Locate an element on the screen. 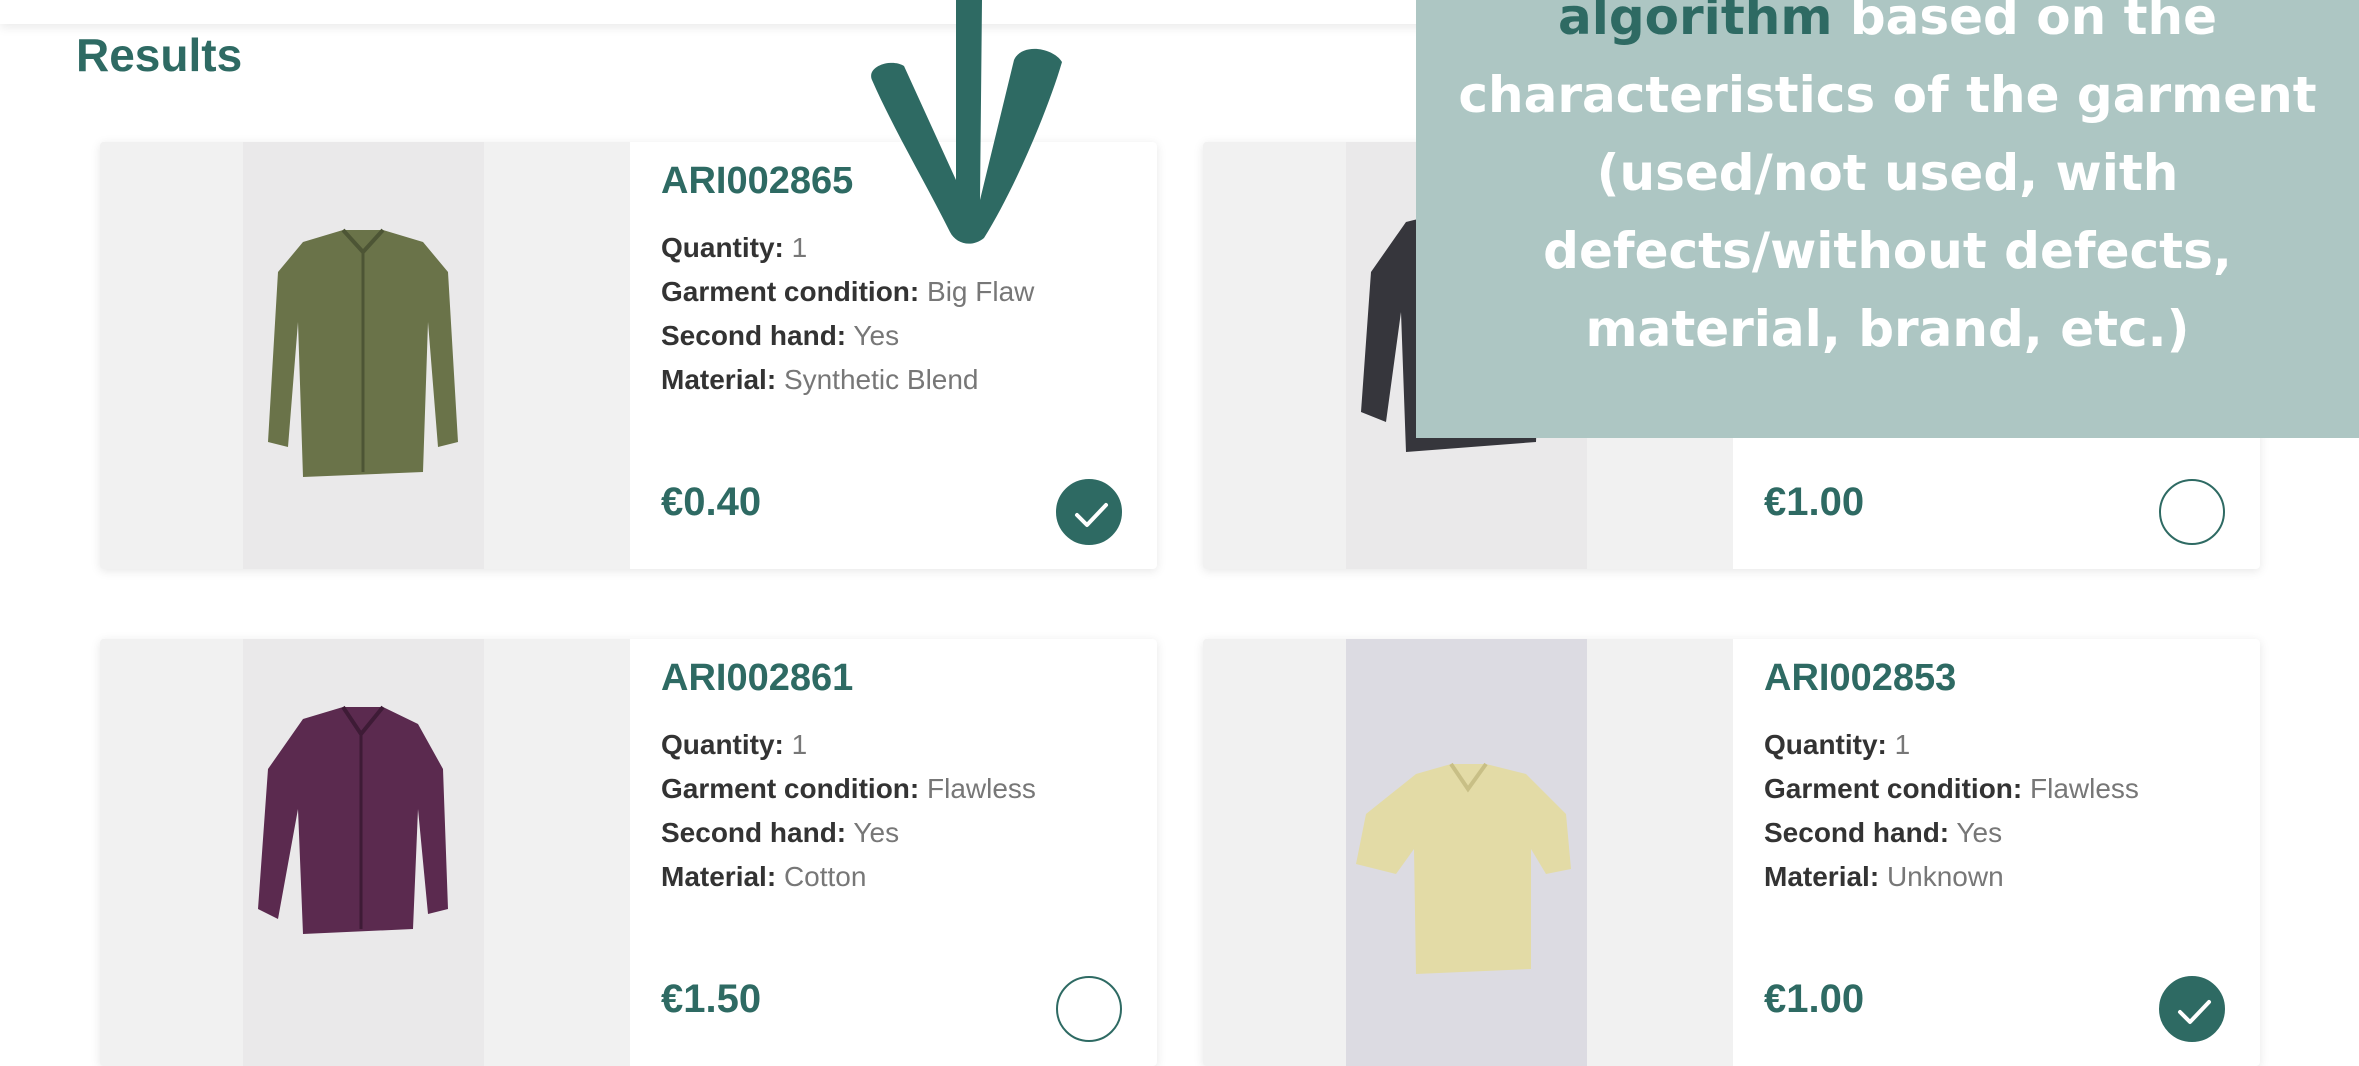  material-value: Unknown is located at coordinates (1945, 876).